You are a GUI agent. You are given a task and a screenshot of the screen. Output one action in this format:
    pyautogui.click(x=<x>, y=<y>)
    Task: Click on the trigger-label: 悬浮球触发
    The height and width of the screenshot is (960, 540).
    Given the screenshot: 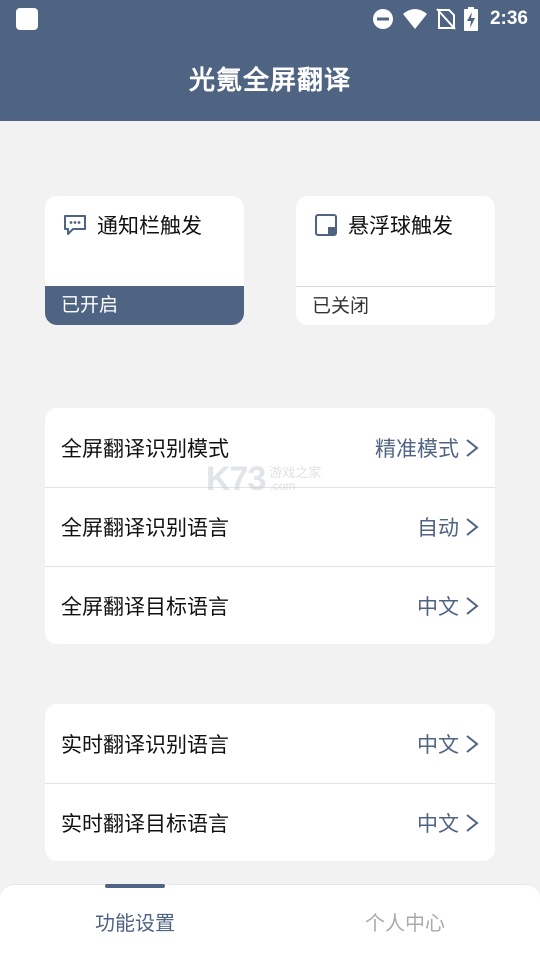 What is the action you would take?
    pyautogui.click(x=400, y=226)
    